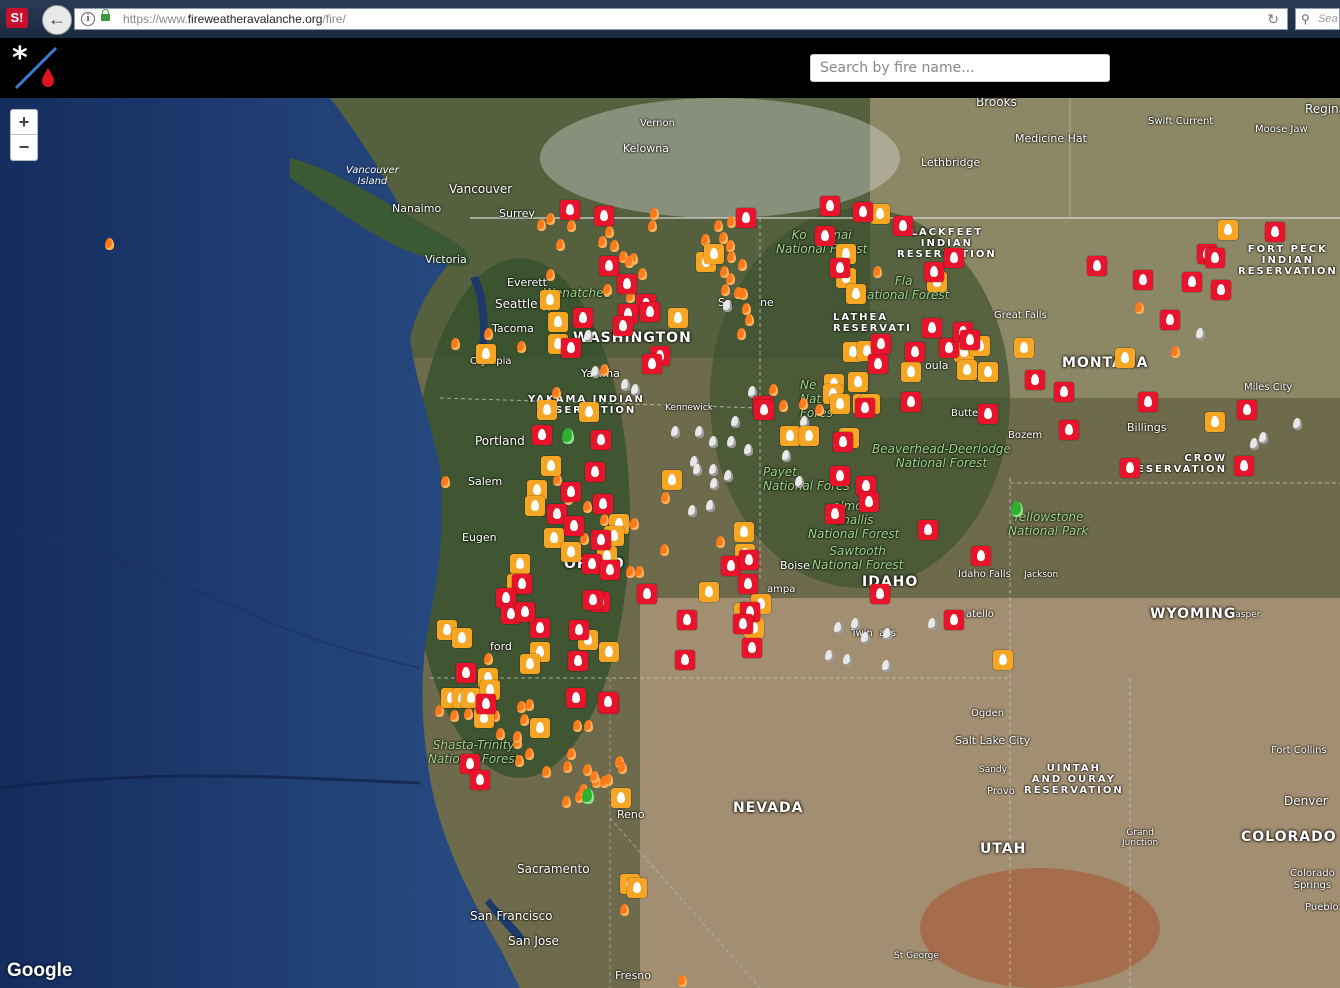 The image size is (1340, 988). Describe the element at coordinates (24, 122) in the screenshot. I see `zoom-in-button: +` at that location.